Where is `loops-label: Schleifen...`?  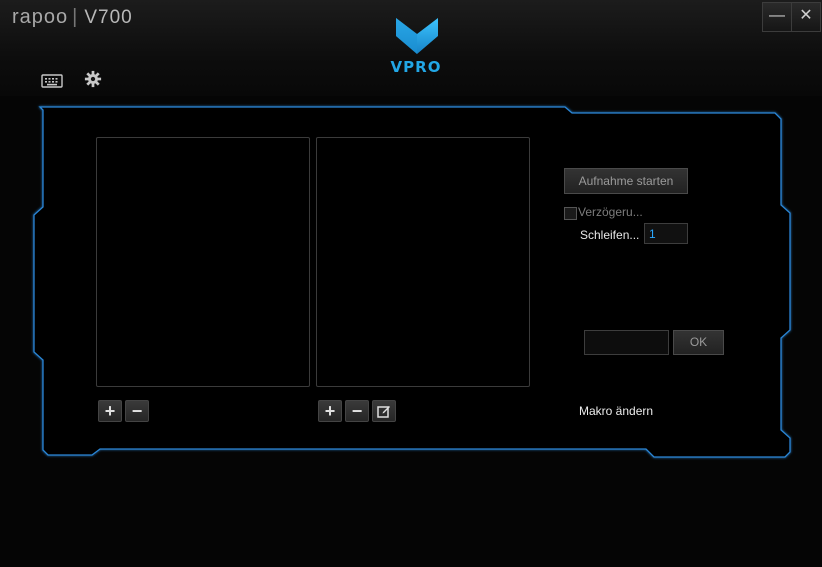 loops-label: Schleifen... is located at coordinates (610, 235).